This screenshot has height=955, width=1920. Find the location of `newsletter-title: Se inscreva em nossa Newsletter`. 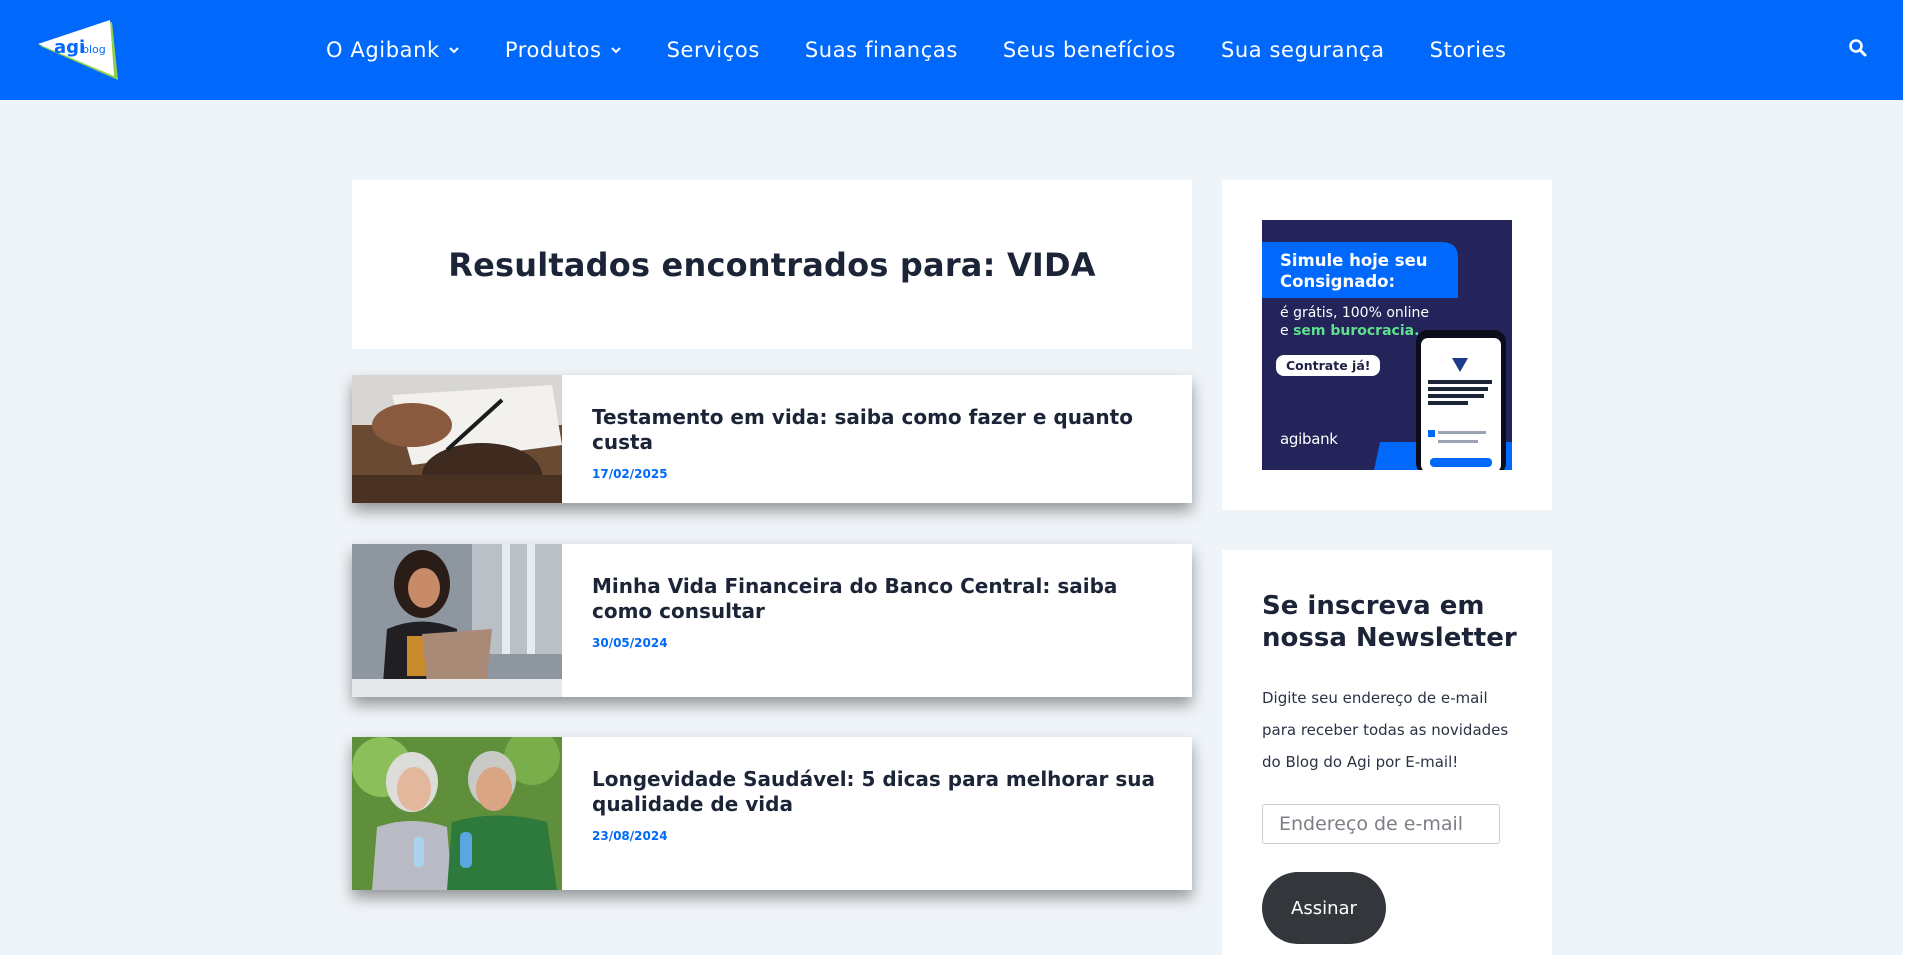

newsletter-title: Se inscreva em nossa Newsletter is located at coordinates (1389, 622).